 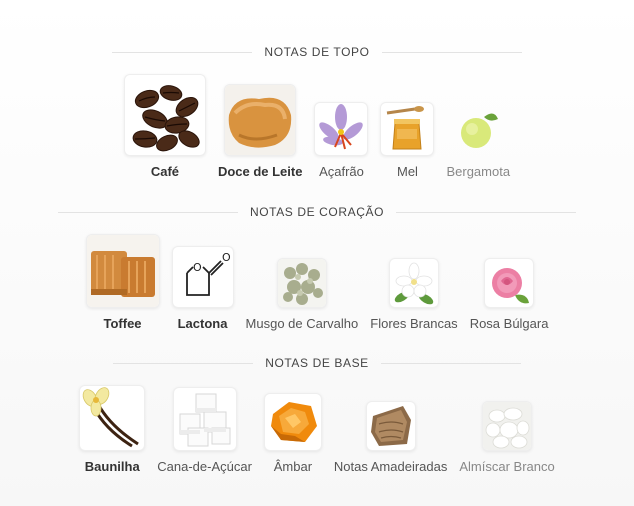 What do you see at coordinates (507, 466) in the screenshot?
I see `note-label: Almíscar Branco` at bounding box center [507, 466].